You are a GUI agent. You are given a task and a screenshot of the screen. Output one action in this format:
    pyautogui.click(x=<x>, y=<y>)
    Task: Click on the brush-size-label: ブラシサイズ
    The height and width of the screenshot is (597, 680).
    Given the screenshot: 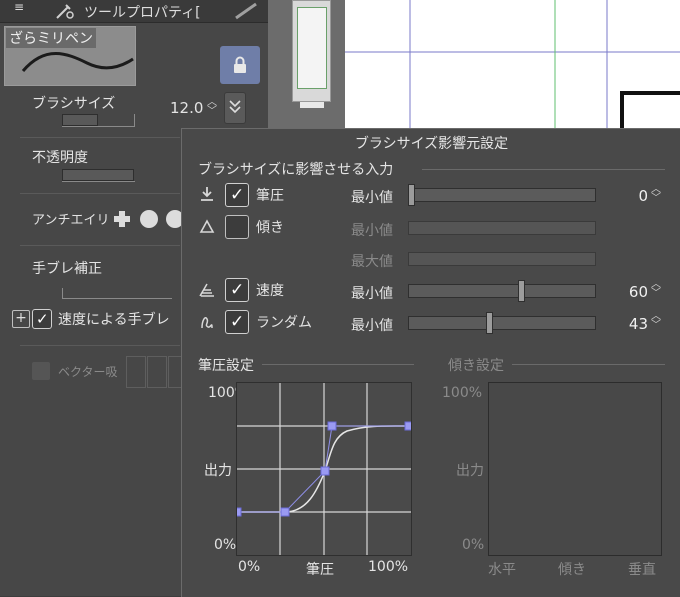 What is the action you would take?
    pyautogui.click(x=74, y=104)
    